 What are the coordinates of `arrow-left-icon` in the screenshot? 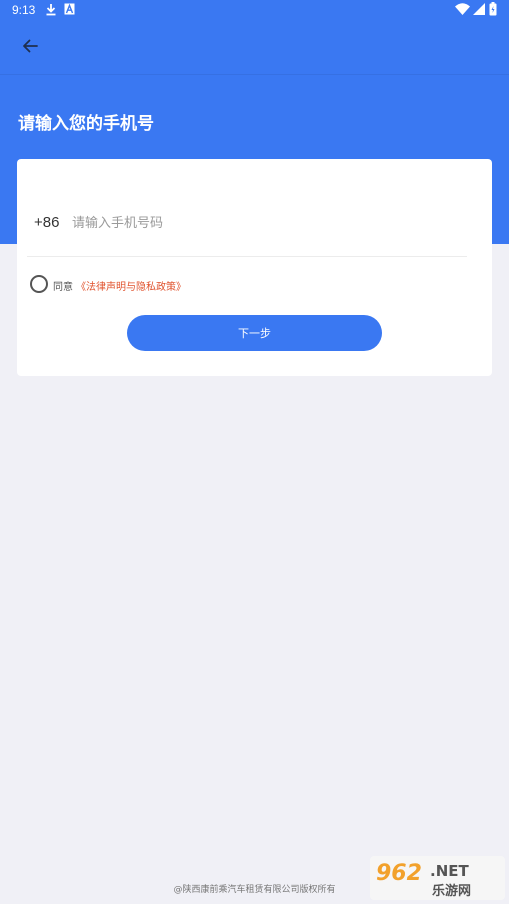 It's located at (30, 48).